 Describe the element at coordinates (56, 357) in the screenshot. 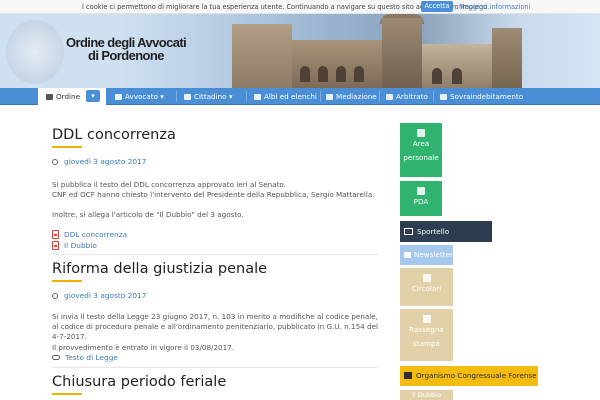

I see `link-icon` at that location.